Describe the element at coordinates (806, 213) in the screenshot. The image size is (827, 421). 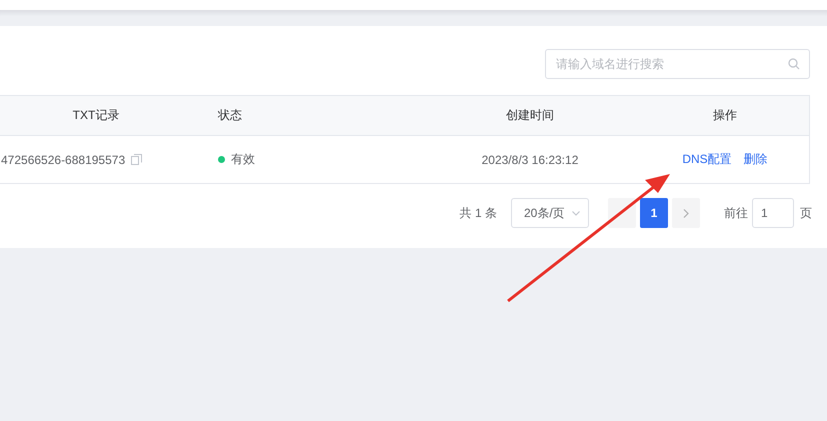
I see `page-suffix: 页` at that location.